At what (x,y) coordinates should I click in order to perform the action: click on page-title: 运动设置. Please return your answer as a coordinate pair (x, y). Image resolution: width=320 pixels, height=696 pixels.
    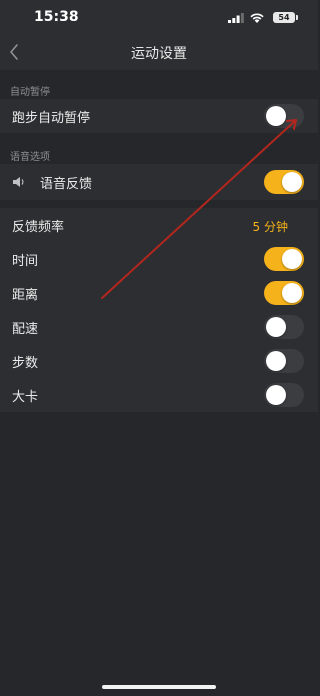
    Looking at the image, I should click on (159, 54).